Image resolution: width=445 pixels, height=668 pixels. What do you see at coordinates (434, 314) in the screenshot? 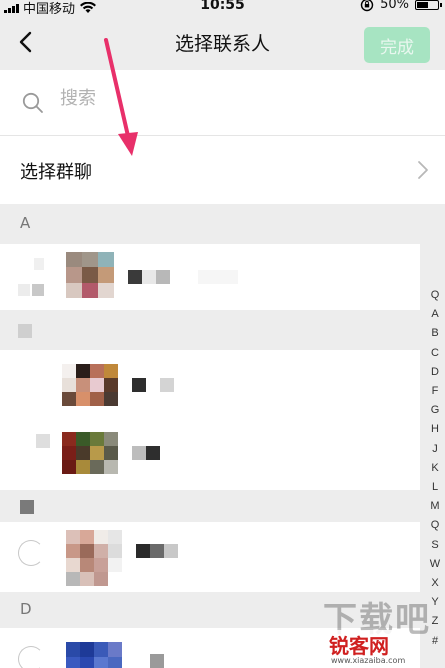
I see `index-letter: A` at bounding box center [434, 314].